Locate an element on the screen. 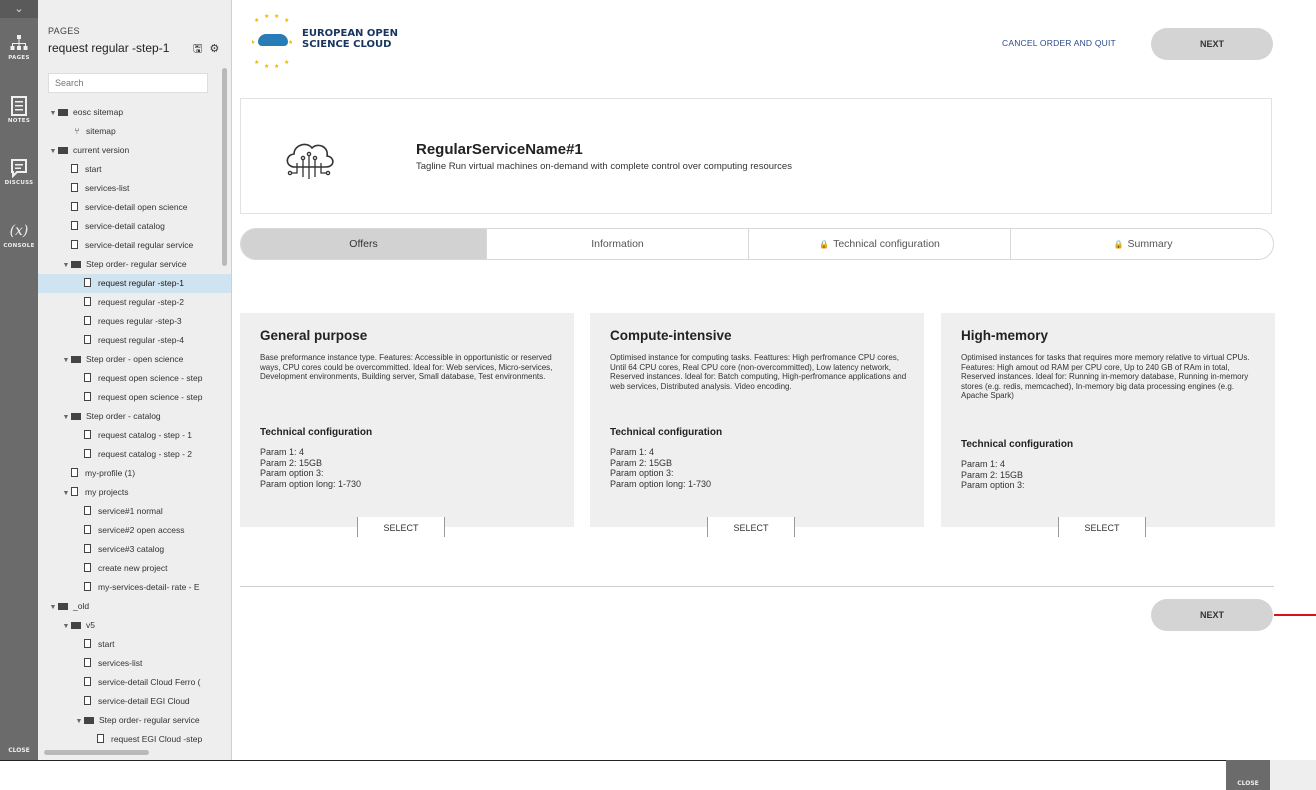 This screenshot has height=790, width=1316. tree-folder: ▼ Step order - open science is located at coordinates (134, 359).